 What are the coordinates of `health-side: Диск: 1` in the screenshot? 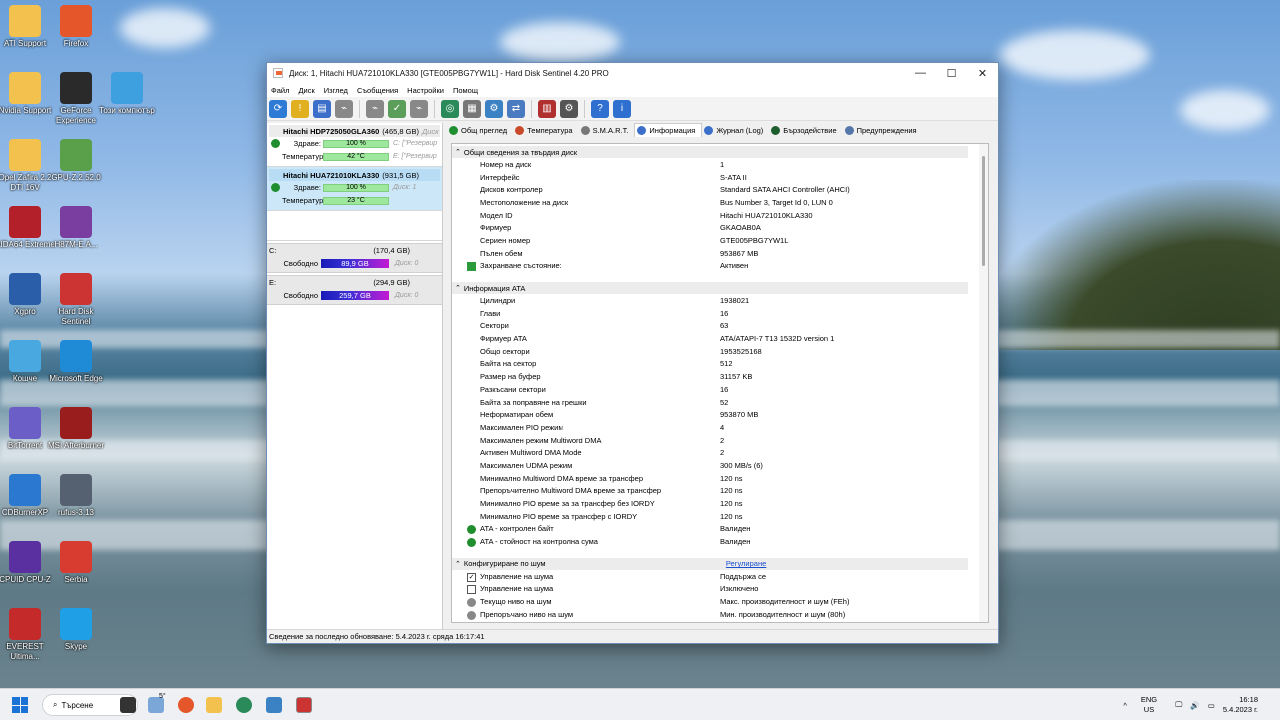 It's located at (405, 187).